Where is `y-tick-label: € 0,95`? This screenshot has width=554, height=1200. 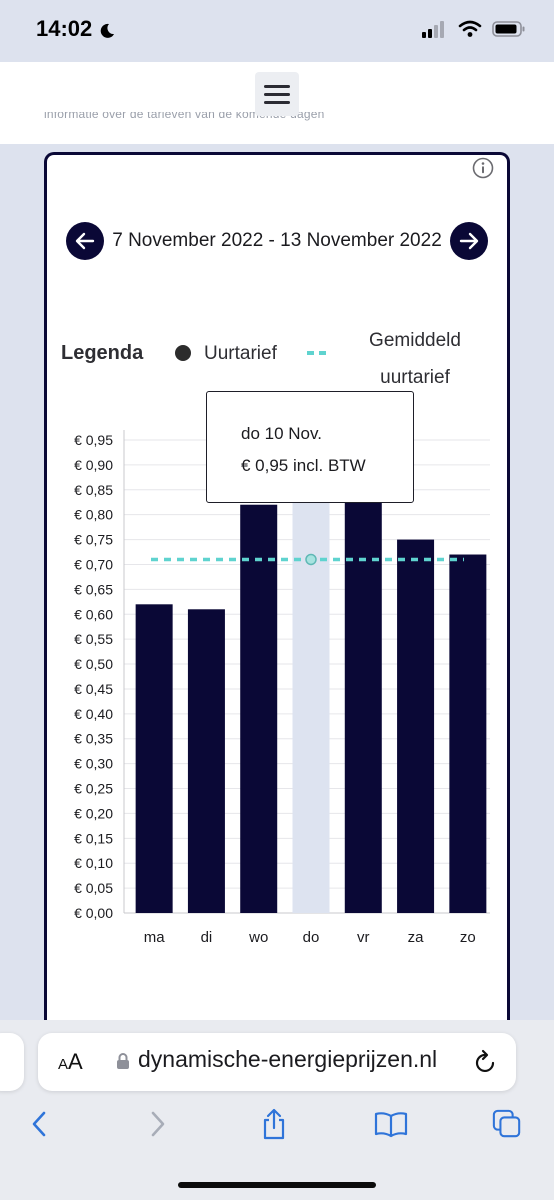 y-tick-label: € 0,95 is located at coordinates (93, 440).